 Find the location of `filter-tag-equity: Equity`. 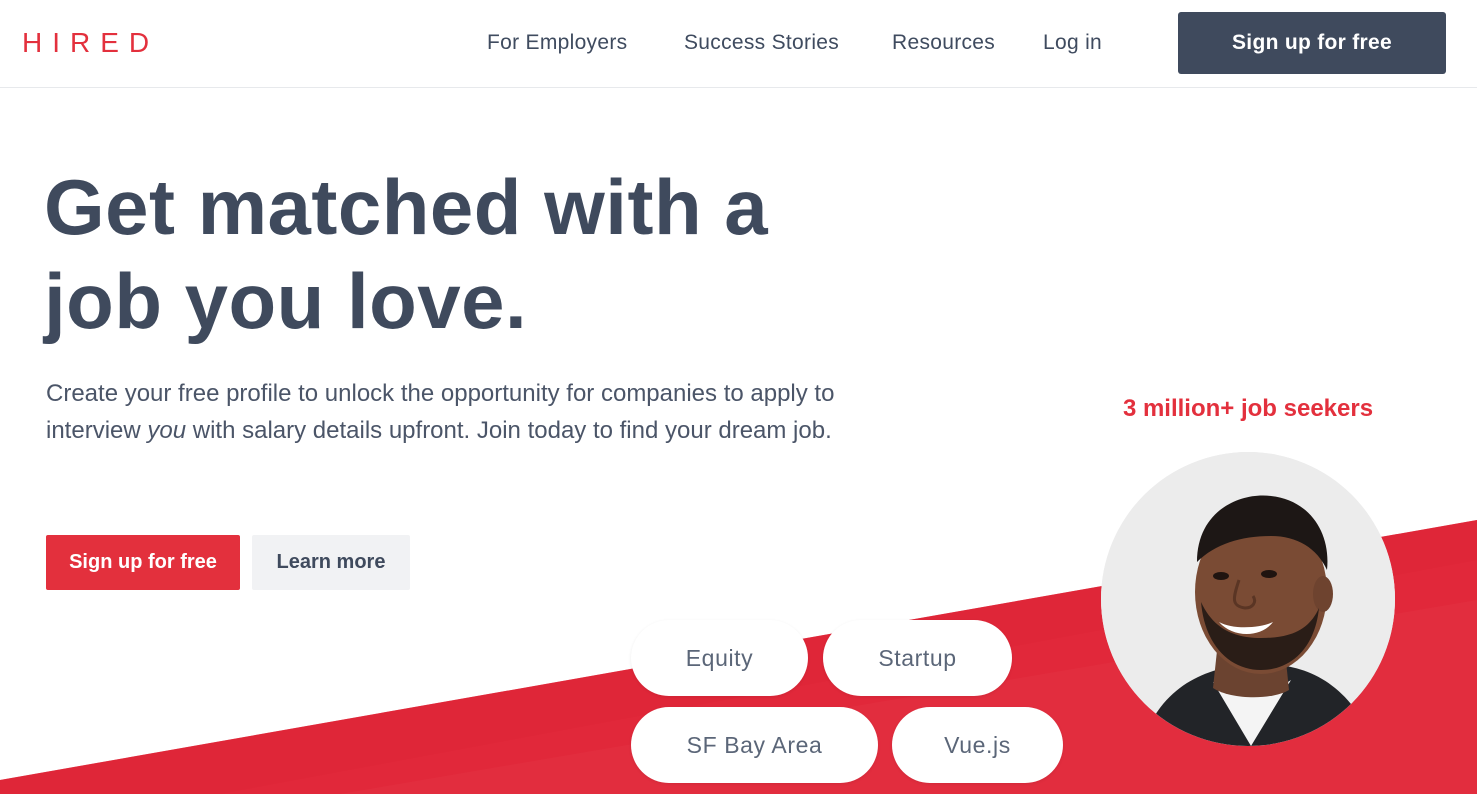

filter-tag-equity: Equity is located at coordinates (719, 658).